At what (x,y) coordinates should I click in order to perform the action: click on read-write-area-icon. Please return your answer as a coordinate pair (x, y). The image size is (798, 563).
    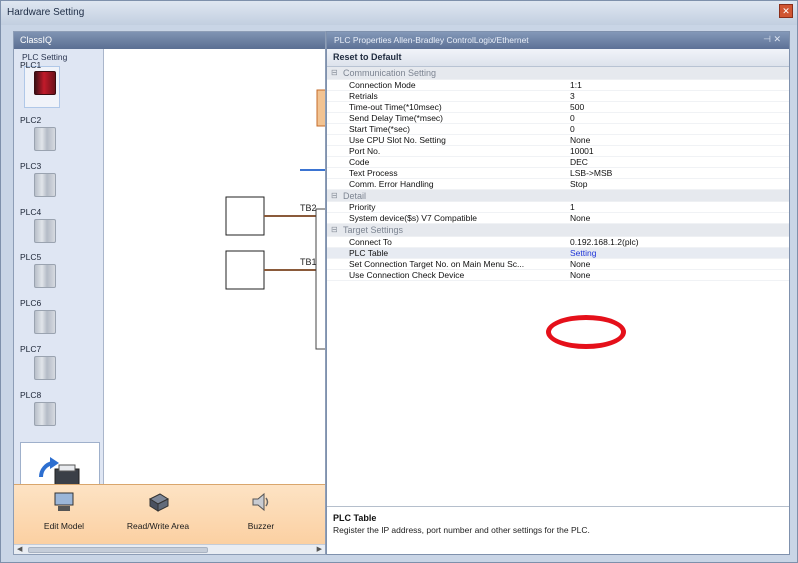
    Looking at the image, I should click on (159, 502).